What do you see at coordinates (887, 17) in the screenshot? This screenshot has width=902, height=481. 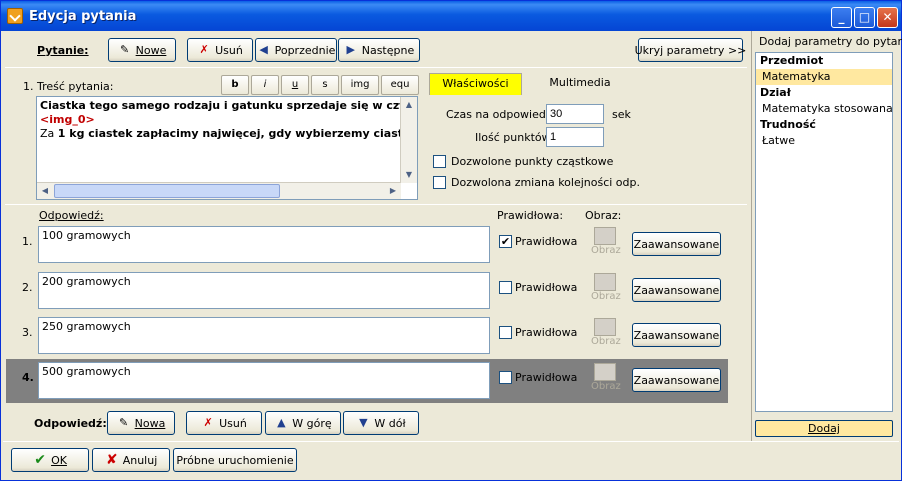 I see `close-button: ✕` at bounding box center [887, 17].